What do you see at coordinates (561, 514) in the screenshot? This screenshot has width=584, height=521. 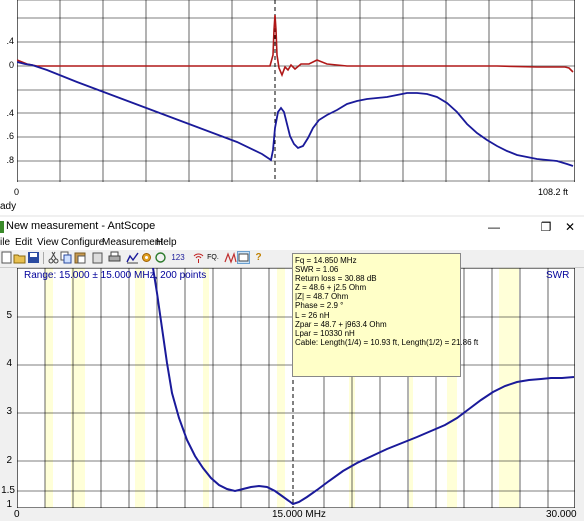 I see `swr-x-end: 30.000` at bounding box center [561, 514].